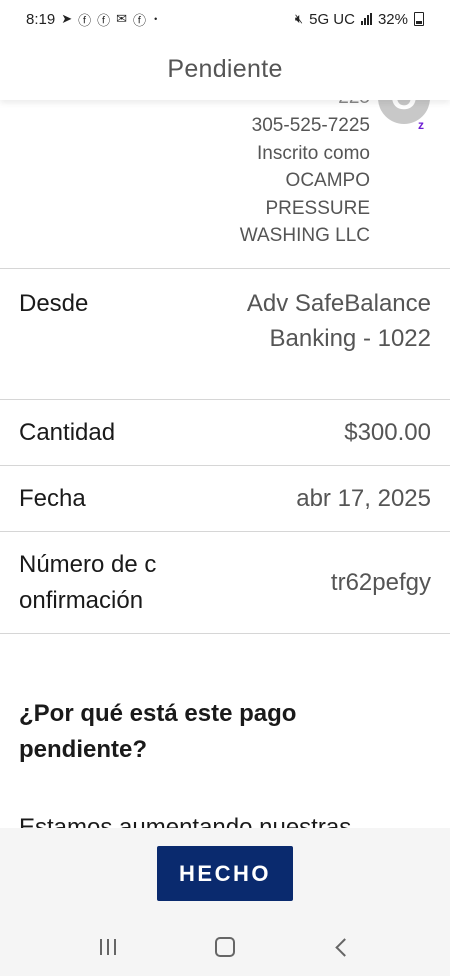 The height and width of the screenshot is (976, 450). I want to click on status-bar-right: 🔇︎ 5G UC 32%, so click(359, 19).